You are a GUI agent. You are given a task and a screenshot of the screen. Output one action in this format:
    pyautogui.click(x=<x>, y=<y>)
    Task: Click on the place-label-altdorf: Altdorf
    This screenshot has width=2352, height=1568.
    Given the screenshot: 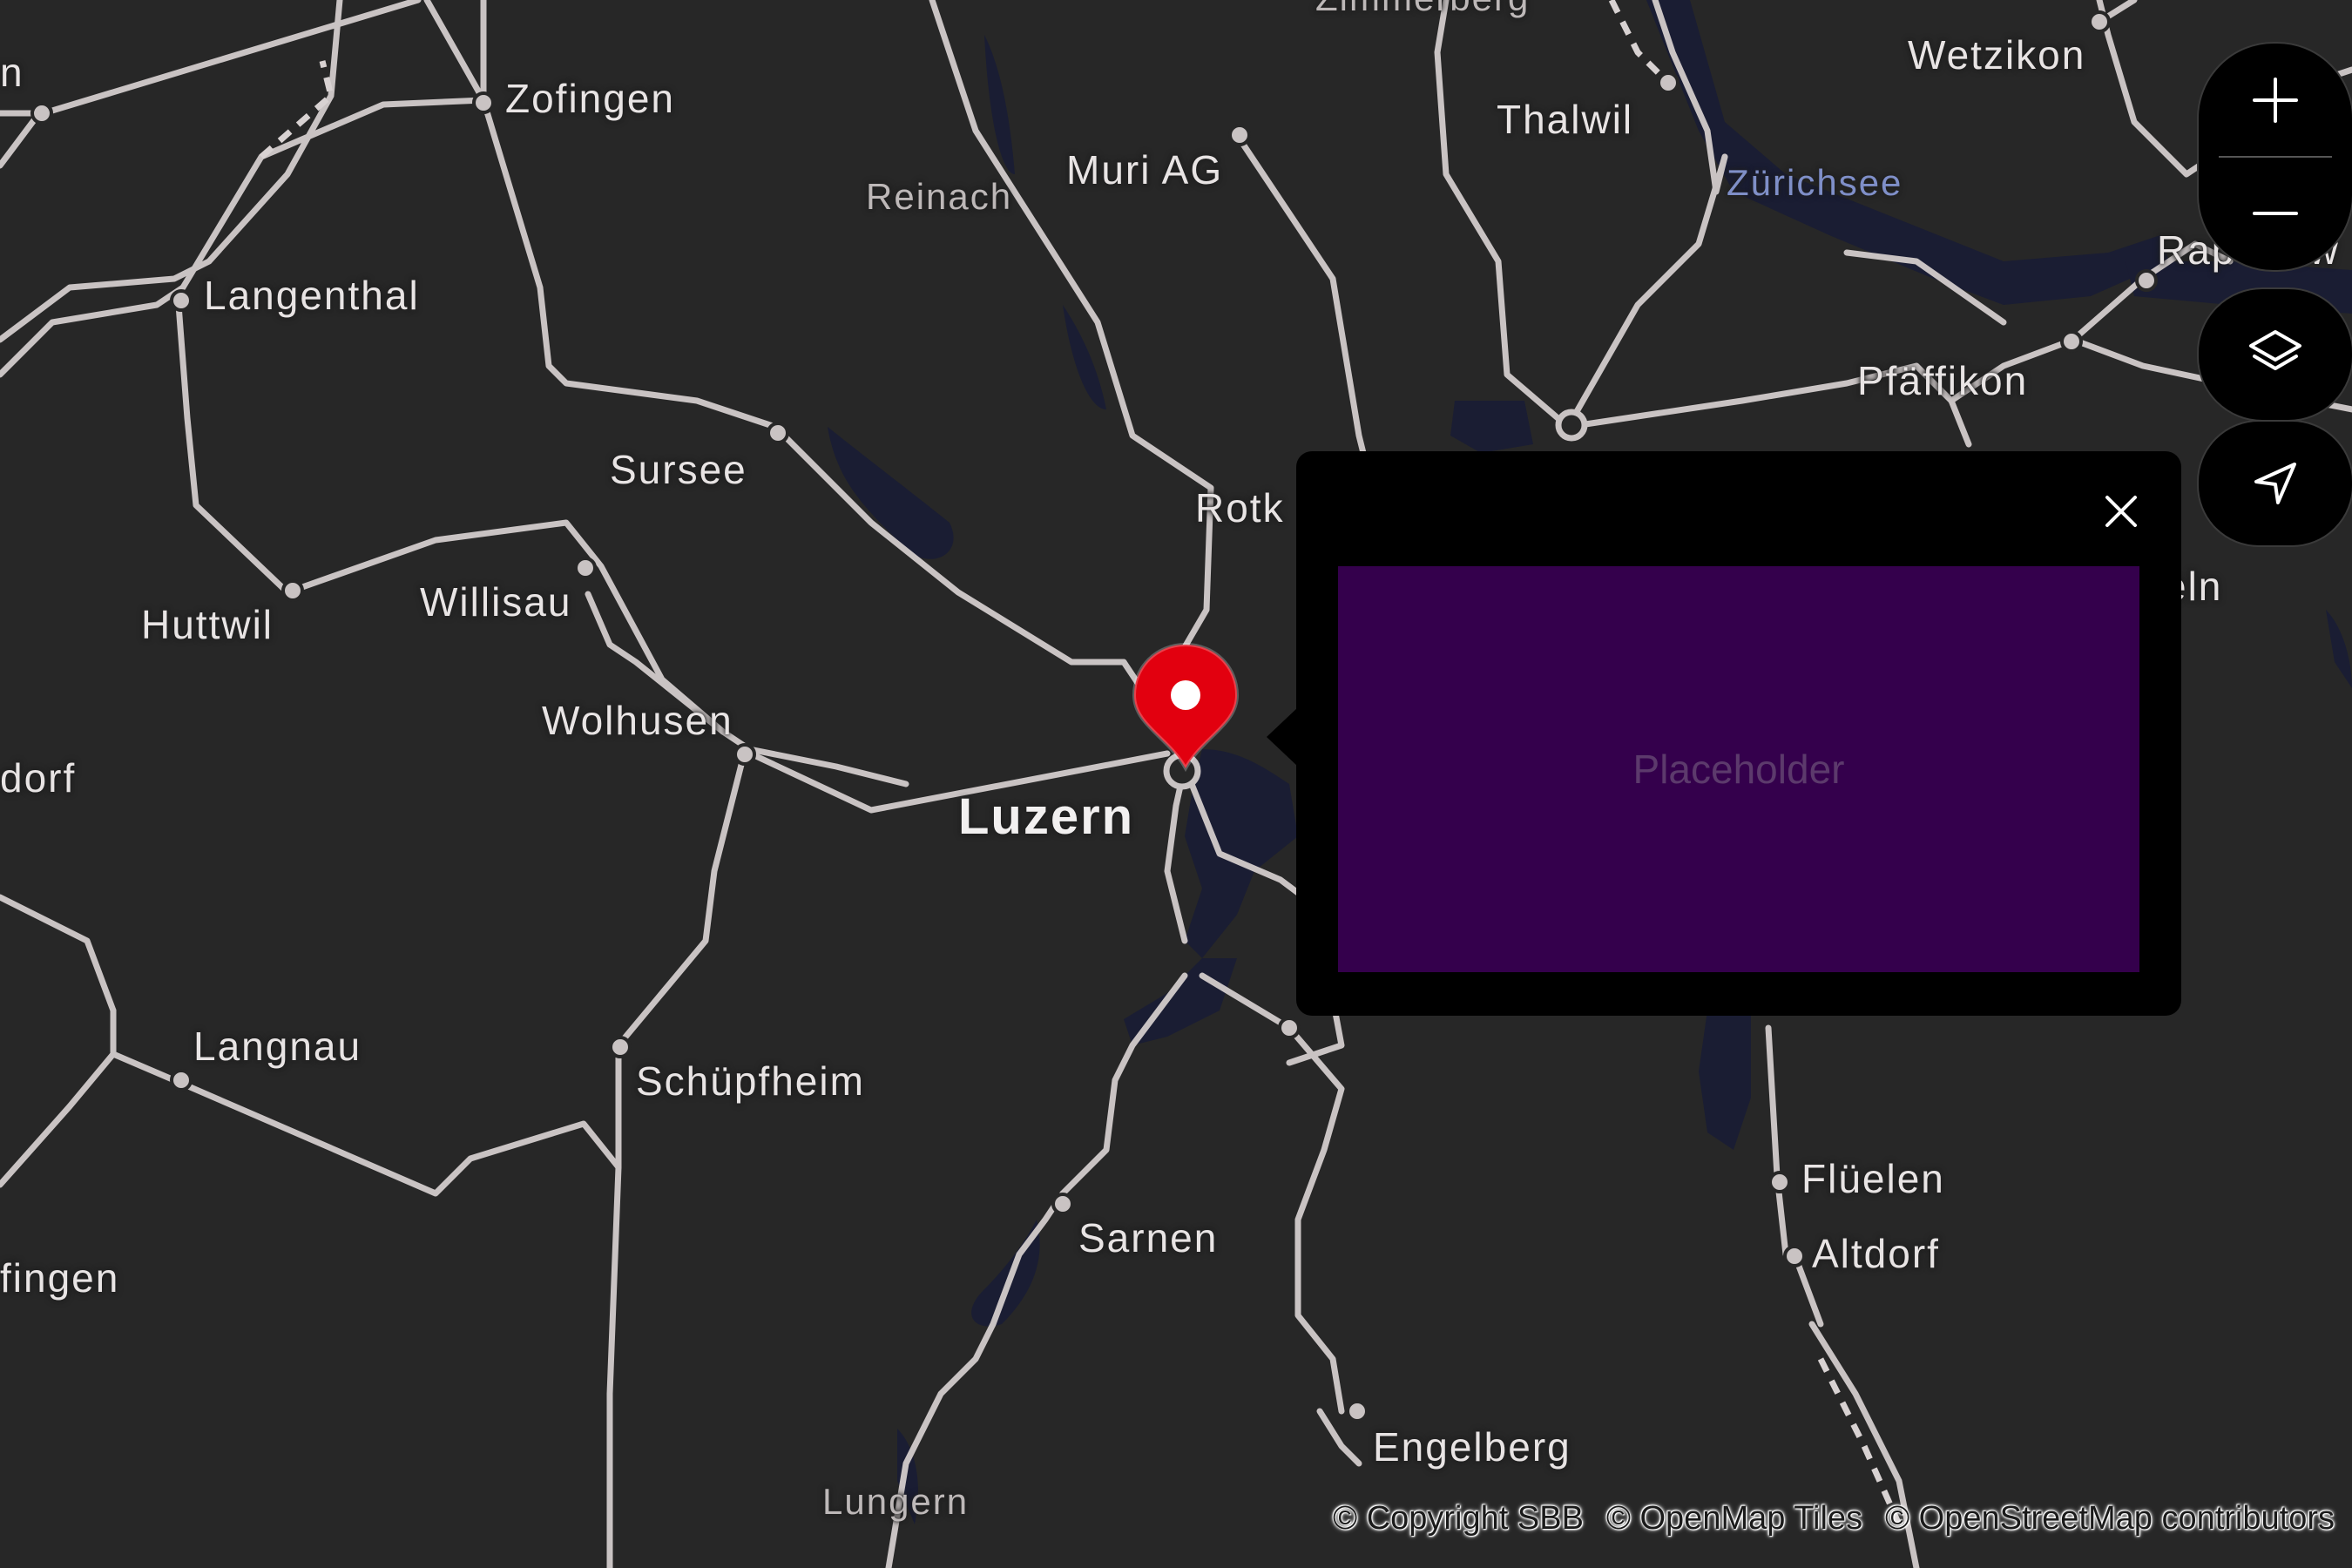 What is the action you would take?
    pyautogui.click(x=1876, y=1253)
    